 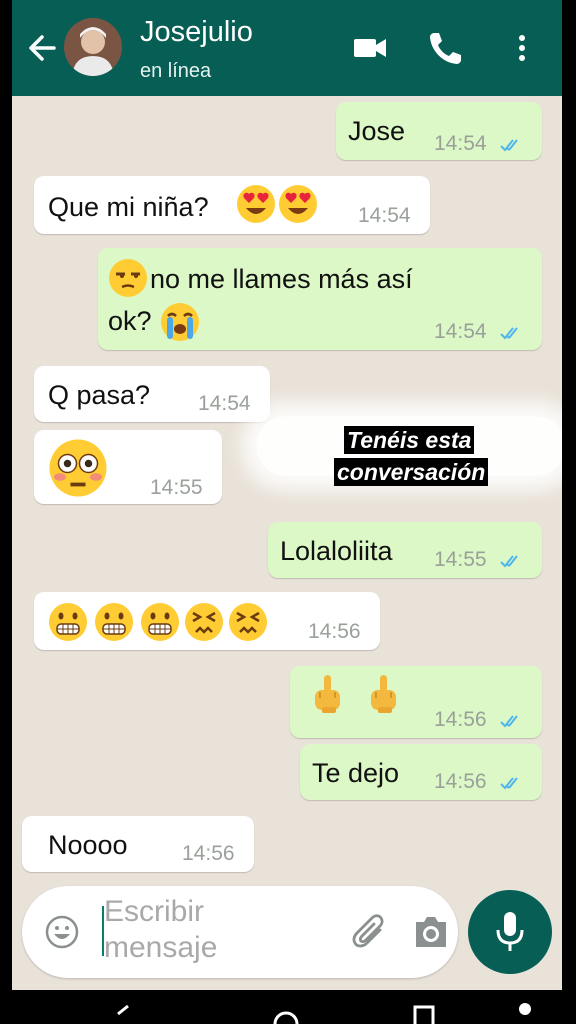 I want to click on chat-header: Josejulio en línea, so click(x=287, y=48).